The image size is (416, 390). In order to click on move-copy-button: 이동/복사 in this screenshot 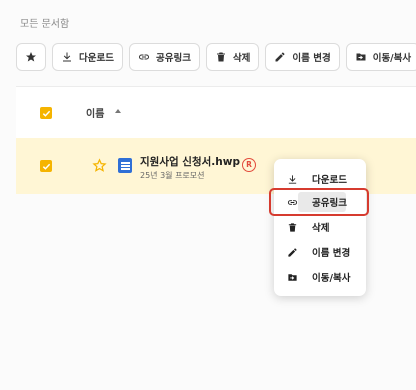, I will do `click(380, 57)`.